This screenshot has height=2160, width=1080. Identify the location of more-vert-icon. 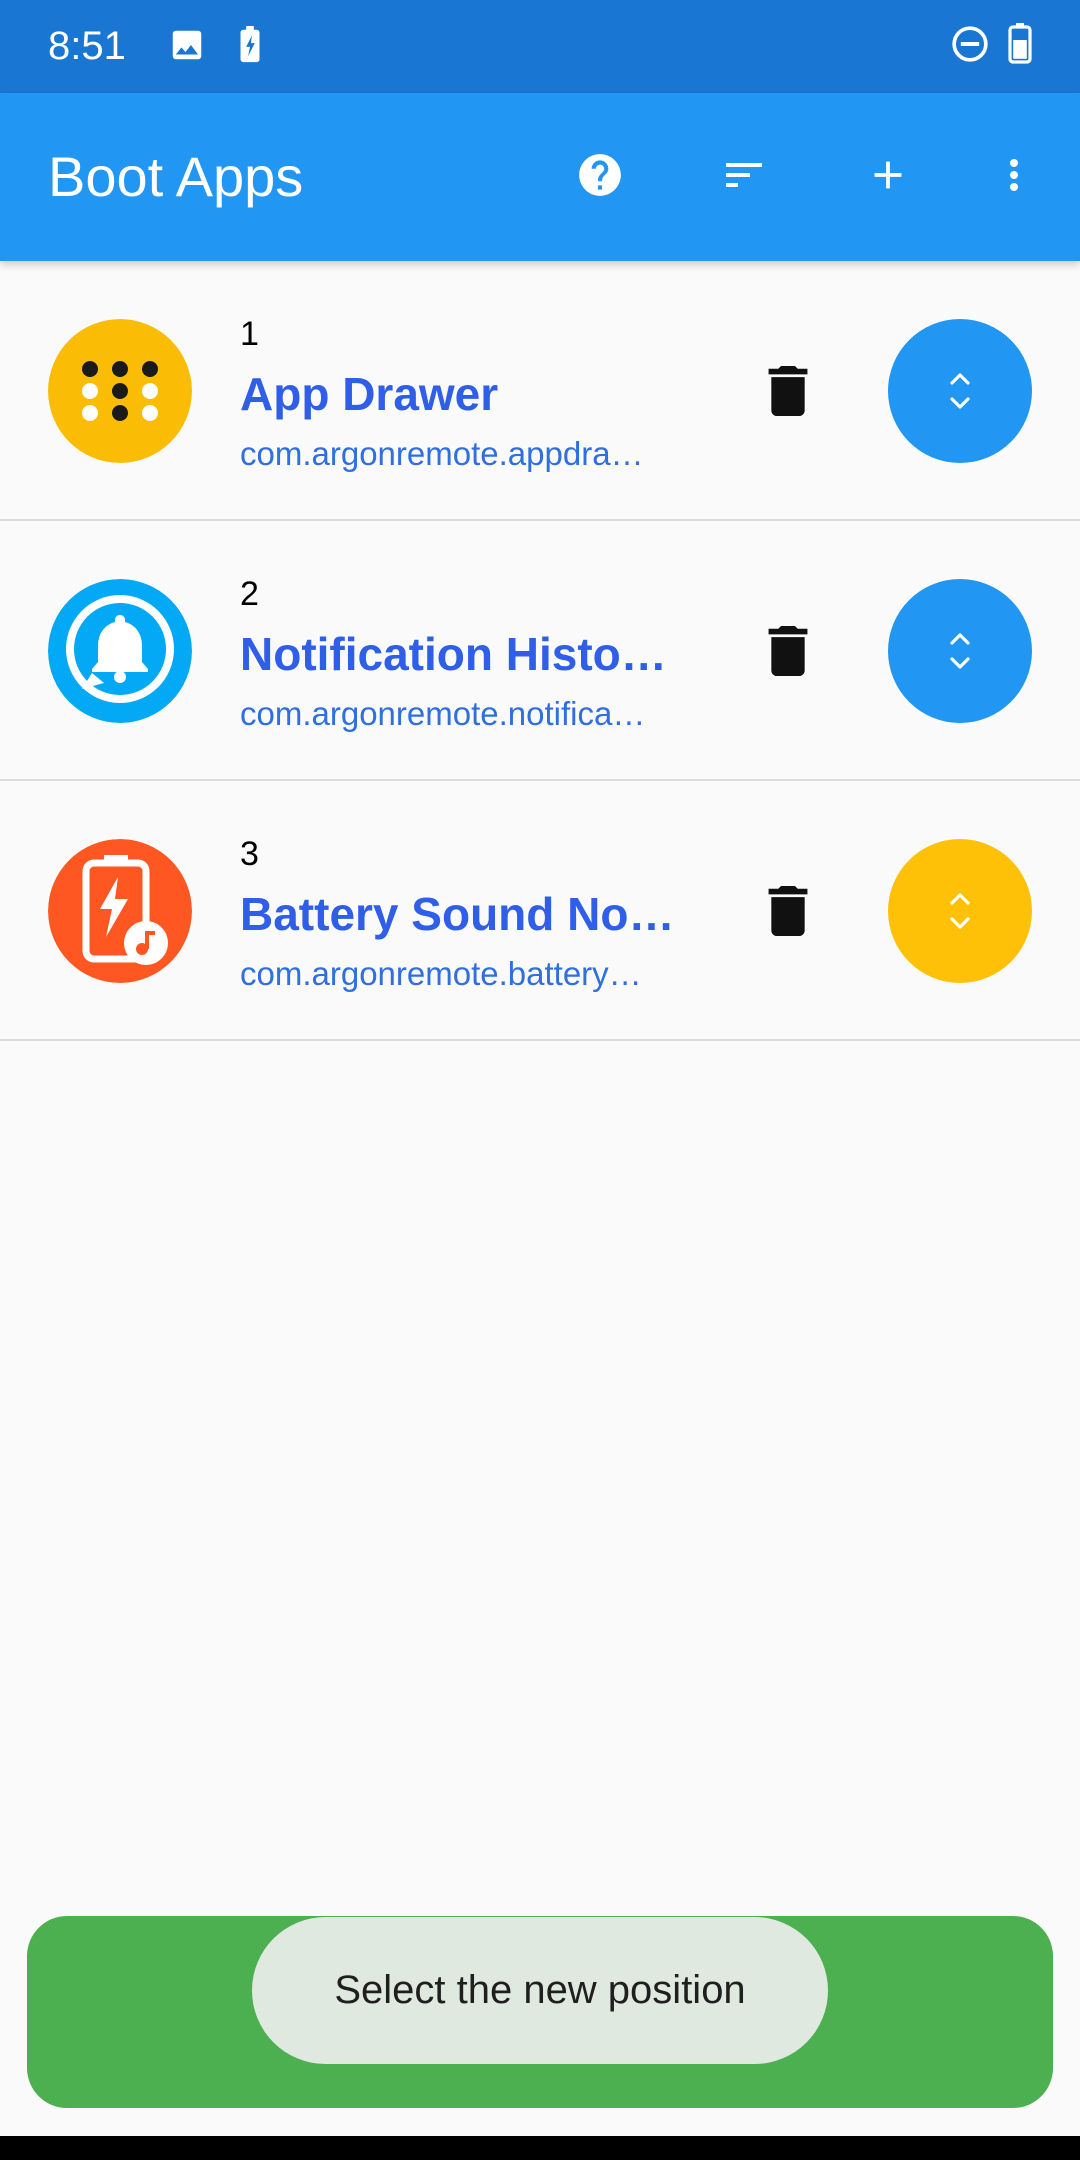
(1014, 175).